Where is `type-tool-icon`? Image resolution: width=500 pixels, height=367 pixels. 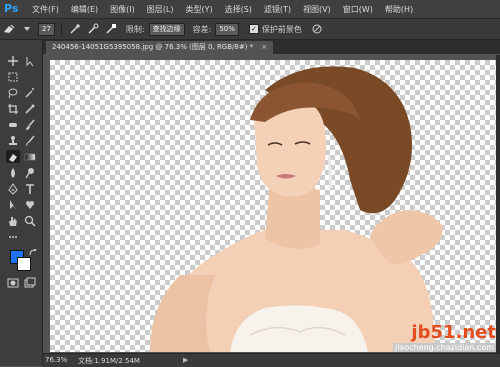 type-tool-icon is located at coordinates (30, 188).